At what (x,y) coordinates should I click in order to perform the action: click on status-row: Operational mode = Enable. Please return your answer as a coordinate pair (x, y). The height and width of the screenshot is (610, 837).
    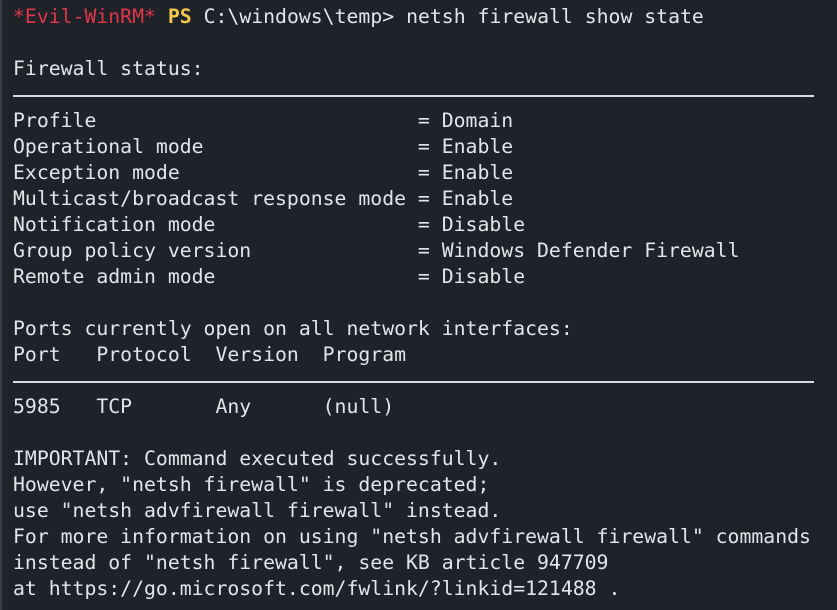
    Looking at the image, I should click on (425, 147).